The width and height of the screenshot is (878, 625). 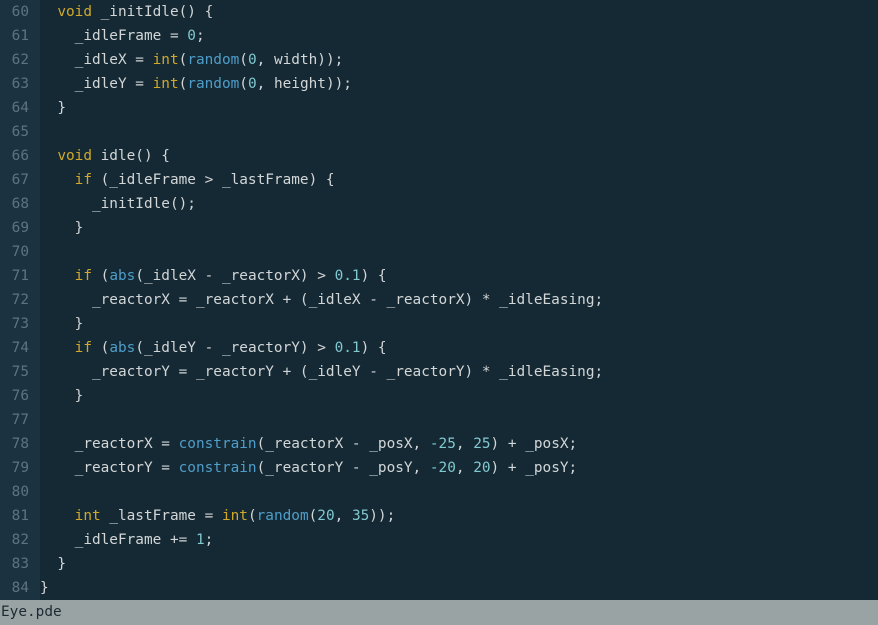 I want to click on code-text: _idleY = int(random(0, height));, so click(x=196, y=84).